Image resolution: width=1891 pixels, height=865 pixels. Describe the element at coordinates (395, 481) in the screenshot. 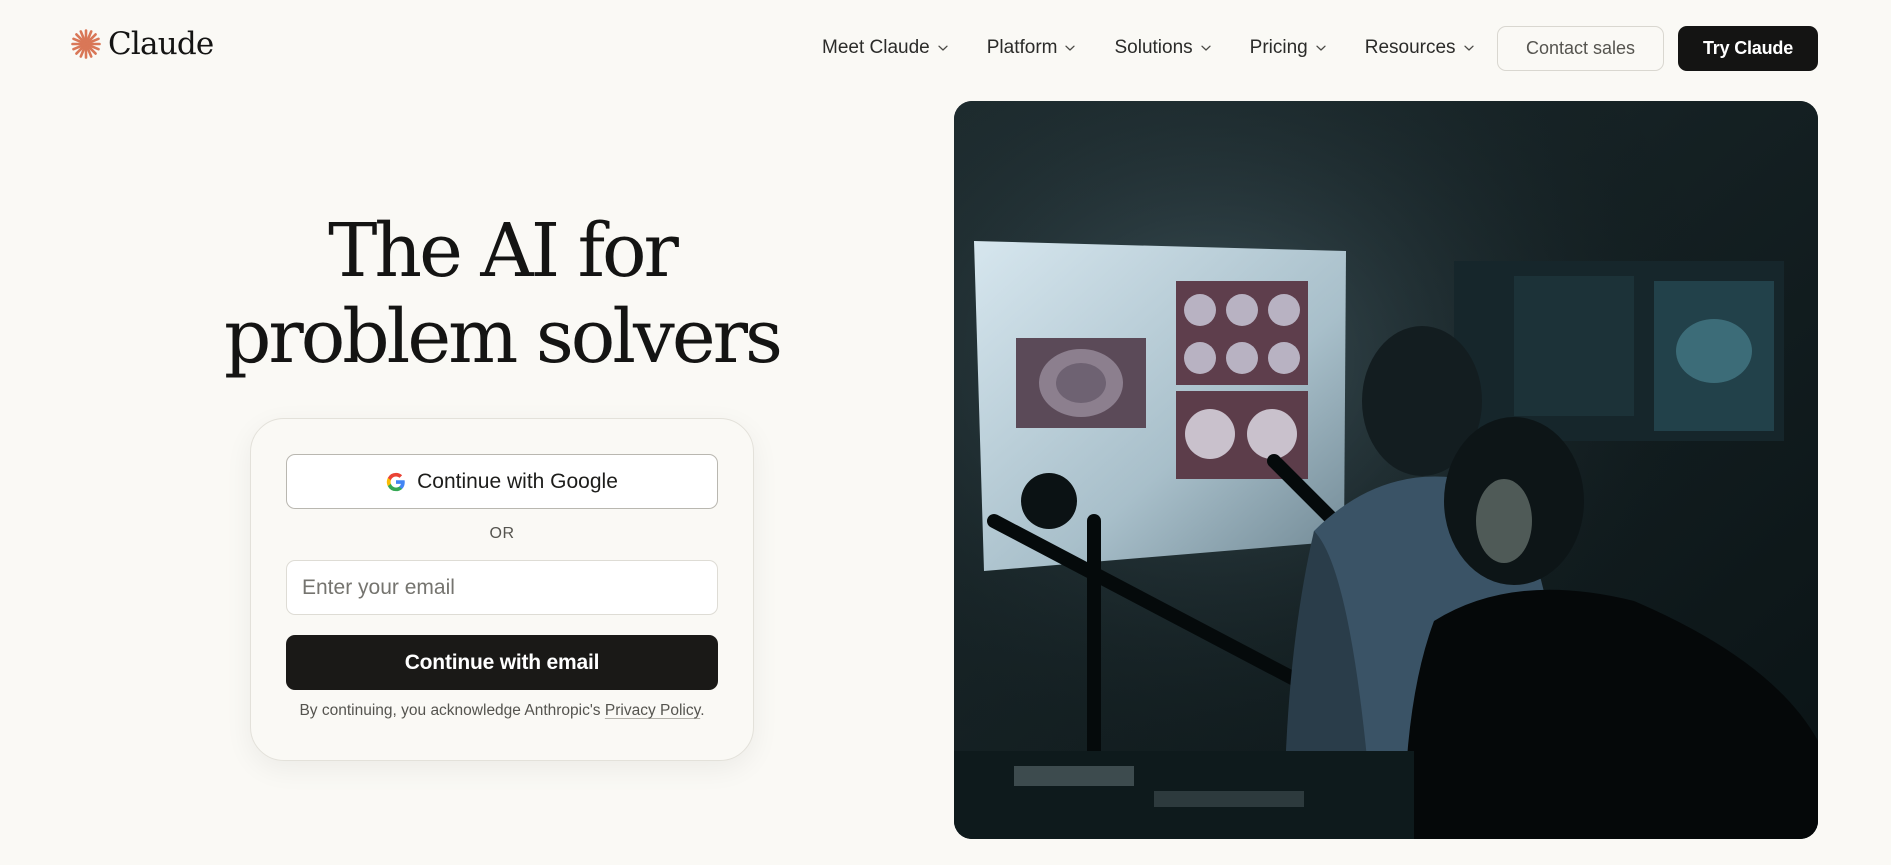

I see `google-icon` at that location.